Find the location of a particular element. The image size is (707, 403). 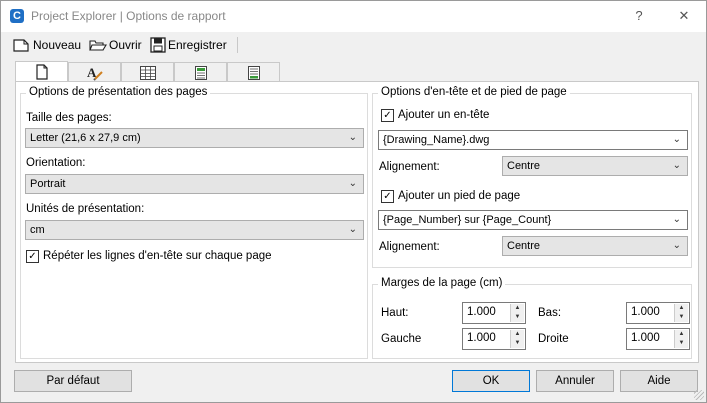

add-footer-label: Ajouter un pied de page is located at coordinates (459, 196).